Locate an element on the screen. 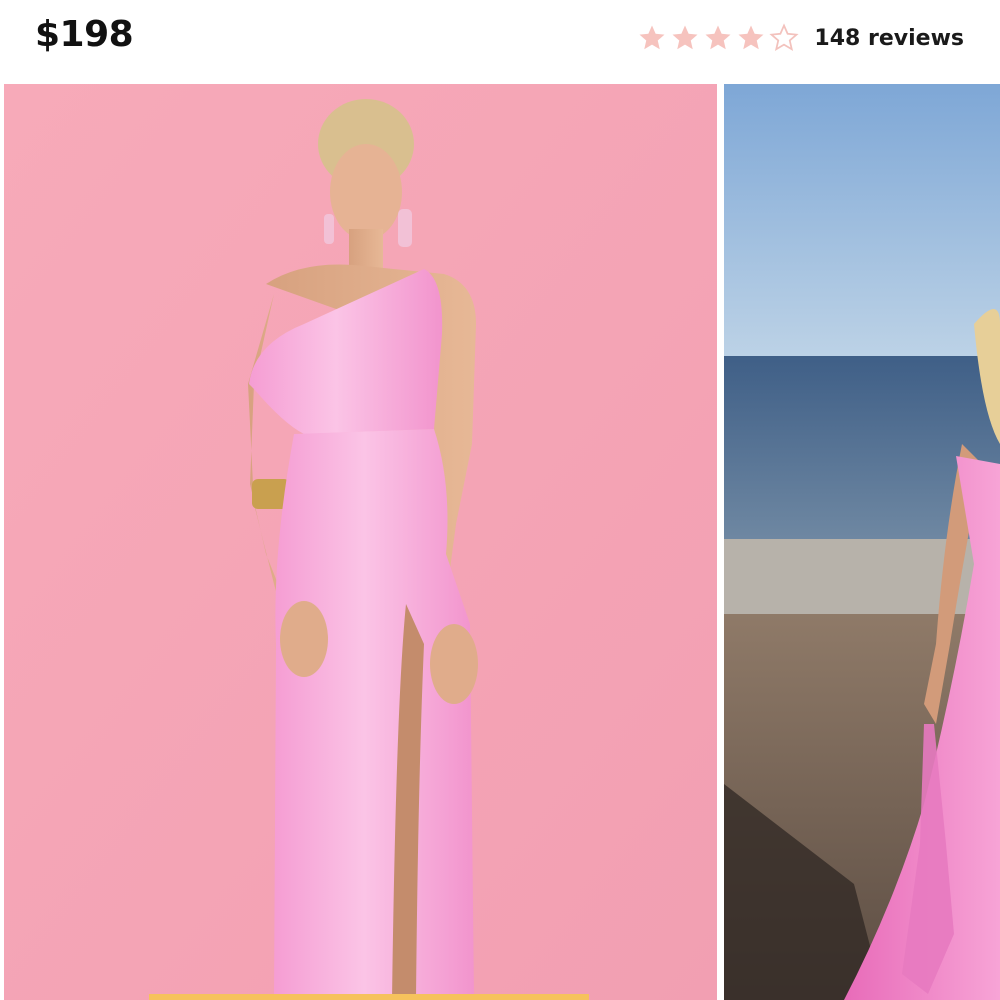 The image size is (1000, 1000). review-count: 148 reviews is located at coordinates (889, 38).